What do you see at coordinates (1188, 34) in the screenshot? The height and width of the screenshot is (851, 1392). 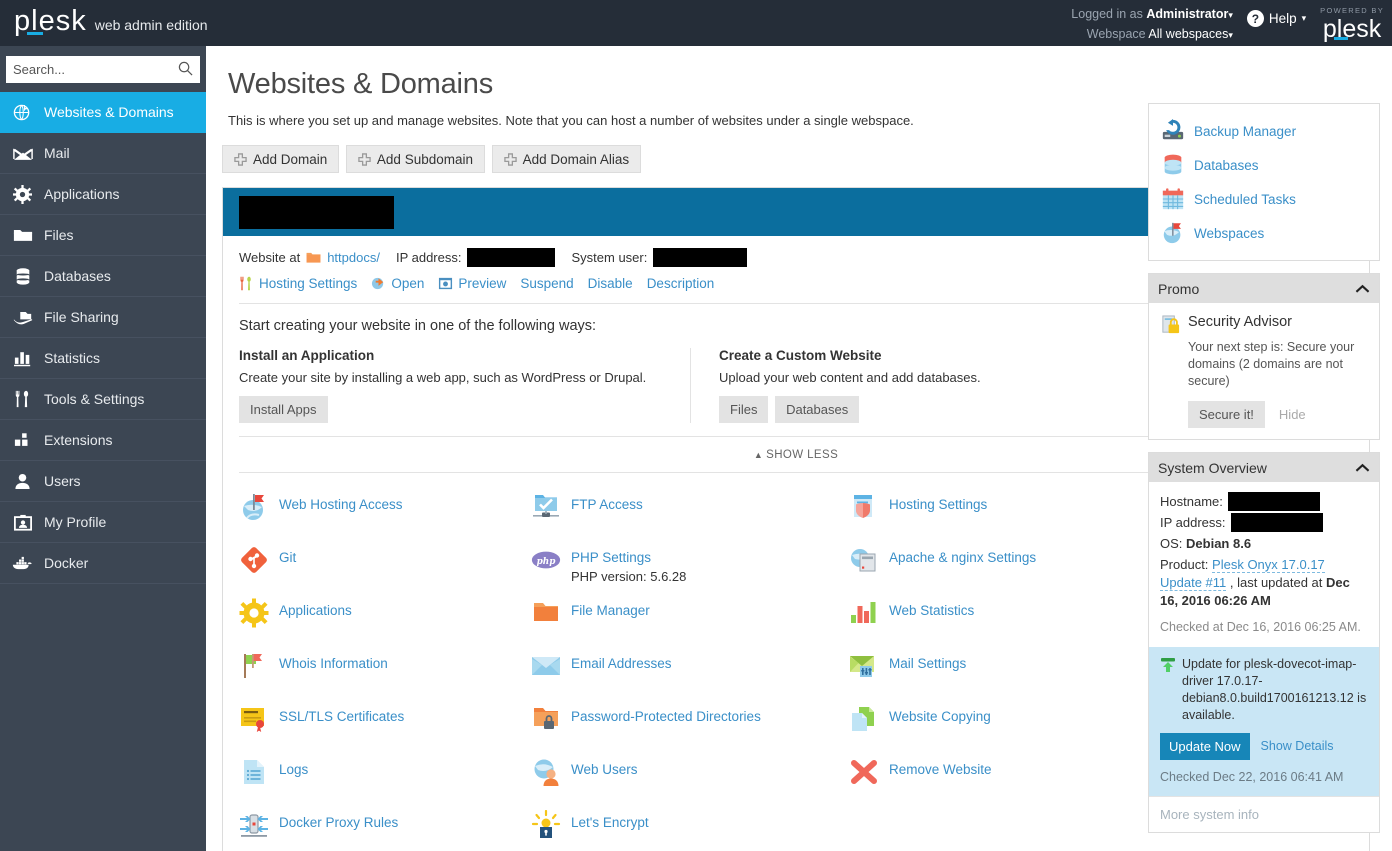 I see `webspace-select: All webspaces` at bounding box center [1188, 34].